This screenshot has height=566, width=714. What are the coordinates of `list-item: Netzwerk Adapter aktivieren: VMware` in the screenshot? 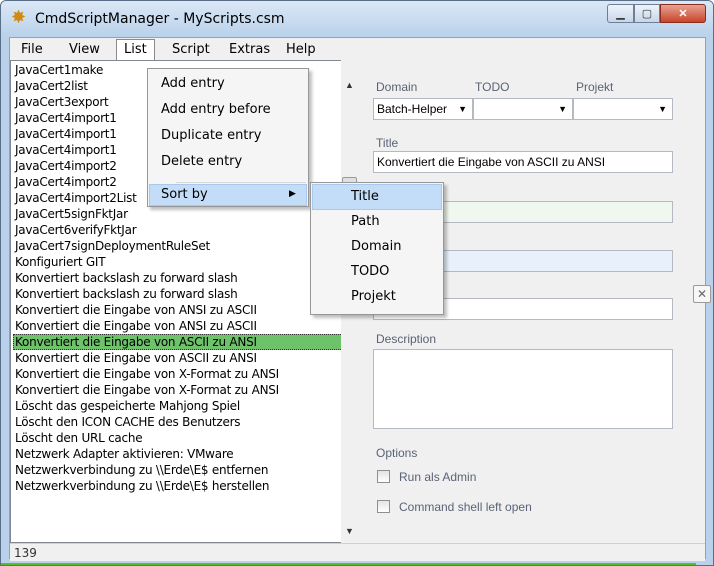 It's located at (177, 454).